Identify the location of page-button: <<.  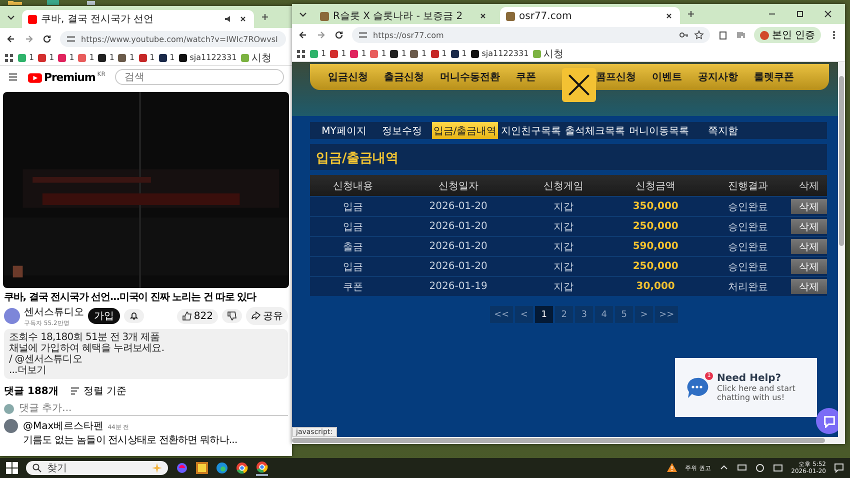
(502, 314).